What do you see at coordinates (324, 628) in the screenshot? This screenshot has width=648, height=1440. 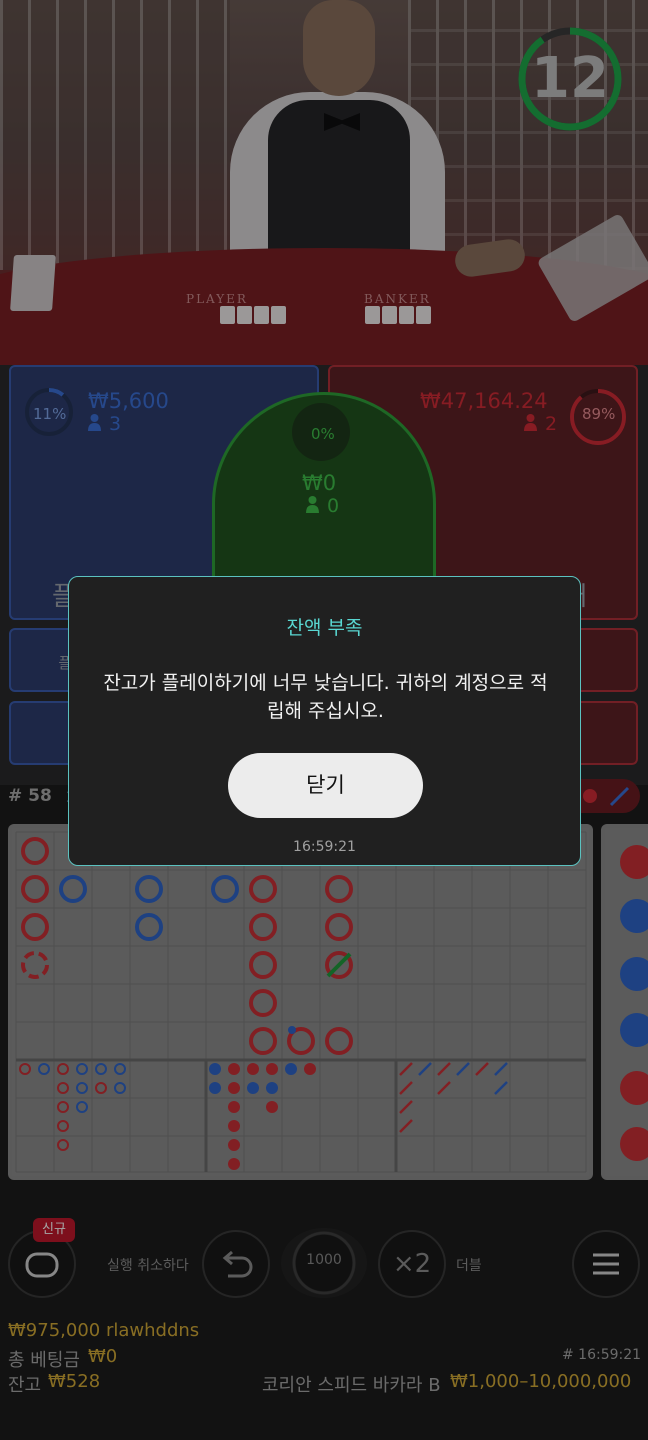 I see `dialog-title: 잔액 부족` at bounding box center [324, 628].